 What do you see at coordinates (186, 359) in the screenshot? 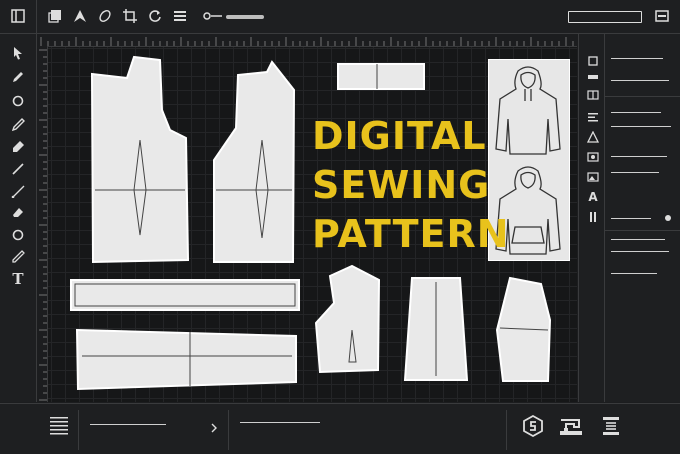
I see `pattern-piece-hem-band` at bounding box center [186, 359].